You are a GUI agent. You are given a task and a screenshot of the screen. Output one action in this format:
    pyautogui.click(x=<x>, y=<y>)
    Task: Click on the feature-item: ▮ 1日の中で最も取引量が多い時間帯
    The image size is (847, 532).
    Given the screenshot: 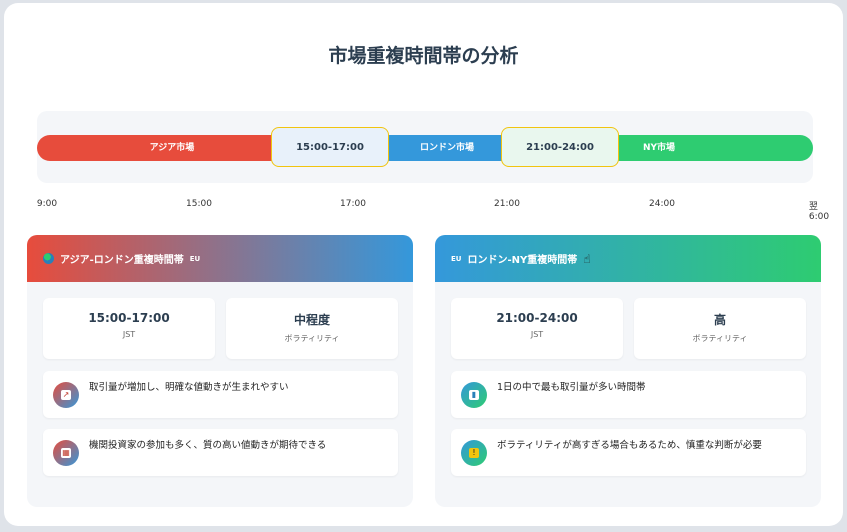 What is the action you would take?
    pyautogui.click(x=628, y=394)
    